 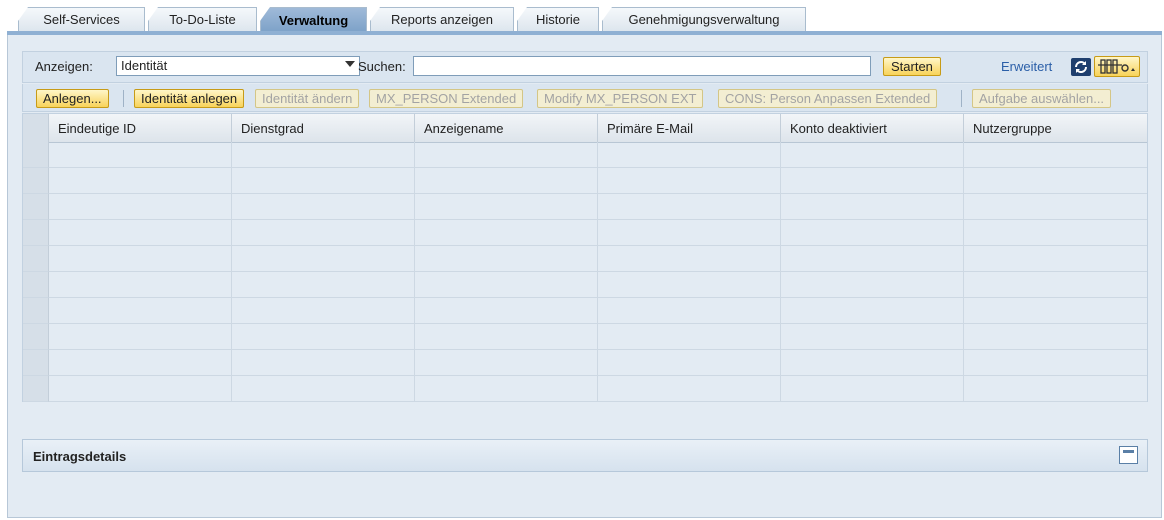 I want to click on collapse-icon, so click(x=1128, y=455).